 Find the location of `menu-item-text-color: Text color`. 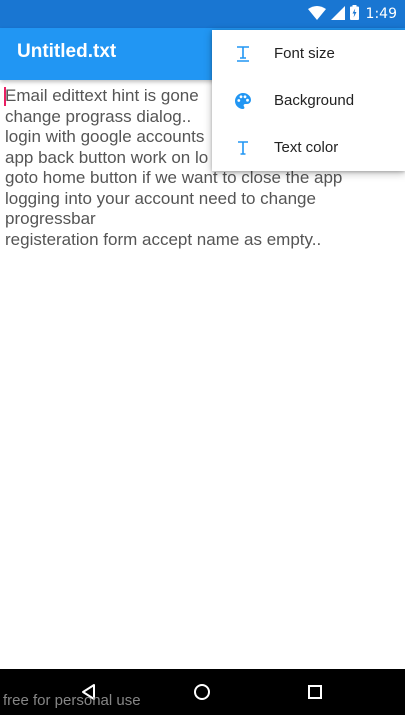

menu-item-text-color: Text color is located at coordinates (308, 147).